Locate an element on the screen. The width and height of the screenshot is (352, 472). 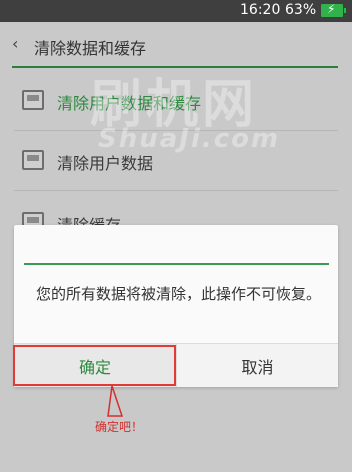
callout-arrow is located at coordinates (115, 401).